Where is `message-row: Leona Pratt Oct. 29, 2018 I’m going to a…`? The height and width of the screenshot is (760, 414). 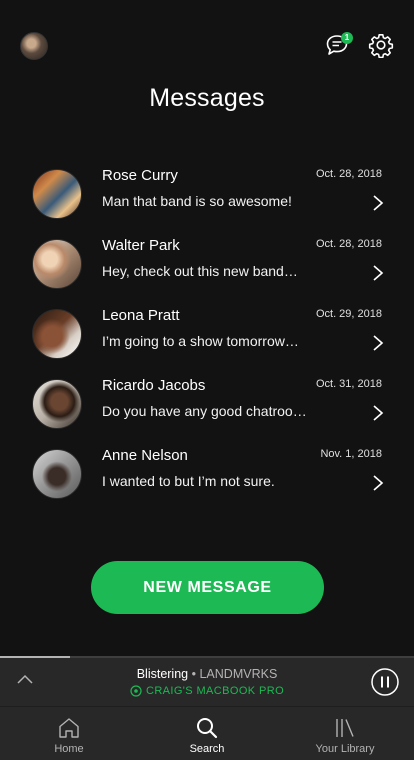 message-row: Leona Pratt Oct. 29, 2018 I’m going to a… is located at coordinates (207, 335).